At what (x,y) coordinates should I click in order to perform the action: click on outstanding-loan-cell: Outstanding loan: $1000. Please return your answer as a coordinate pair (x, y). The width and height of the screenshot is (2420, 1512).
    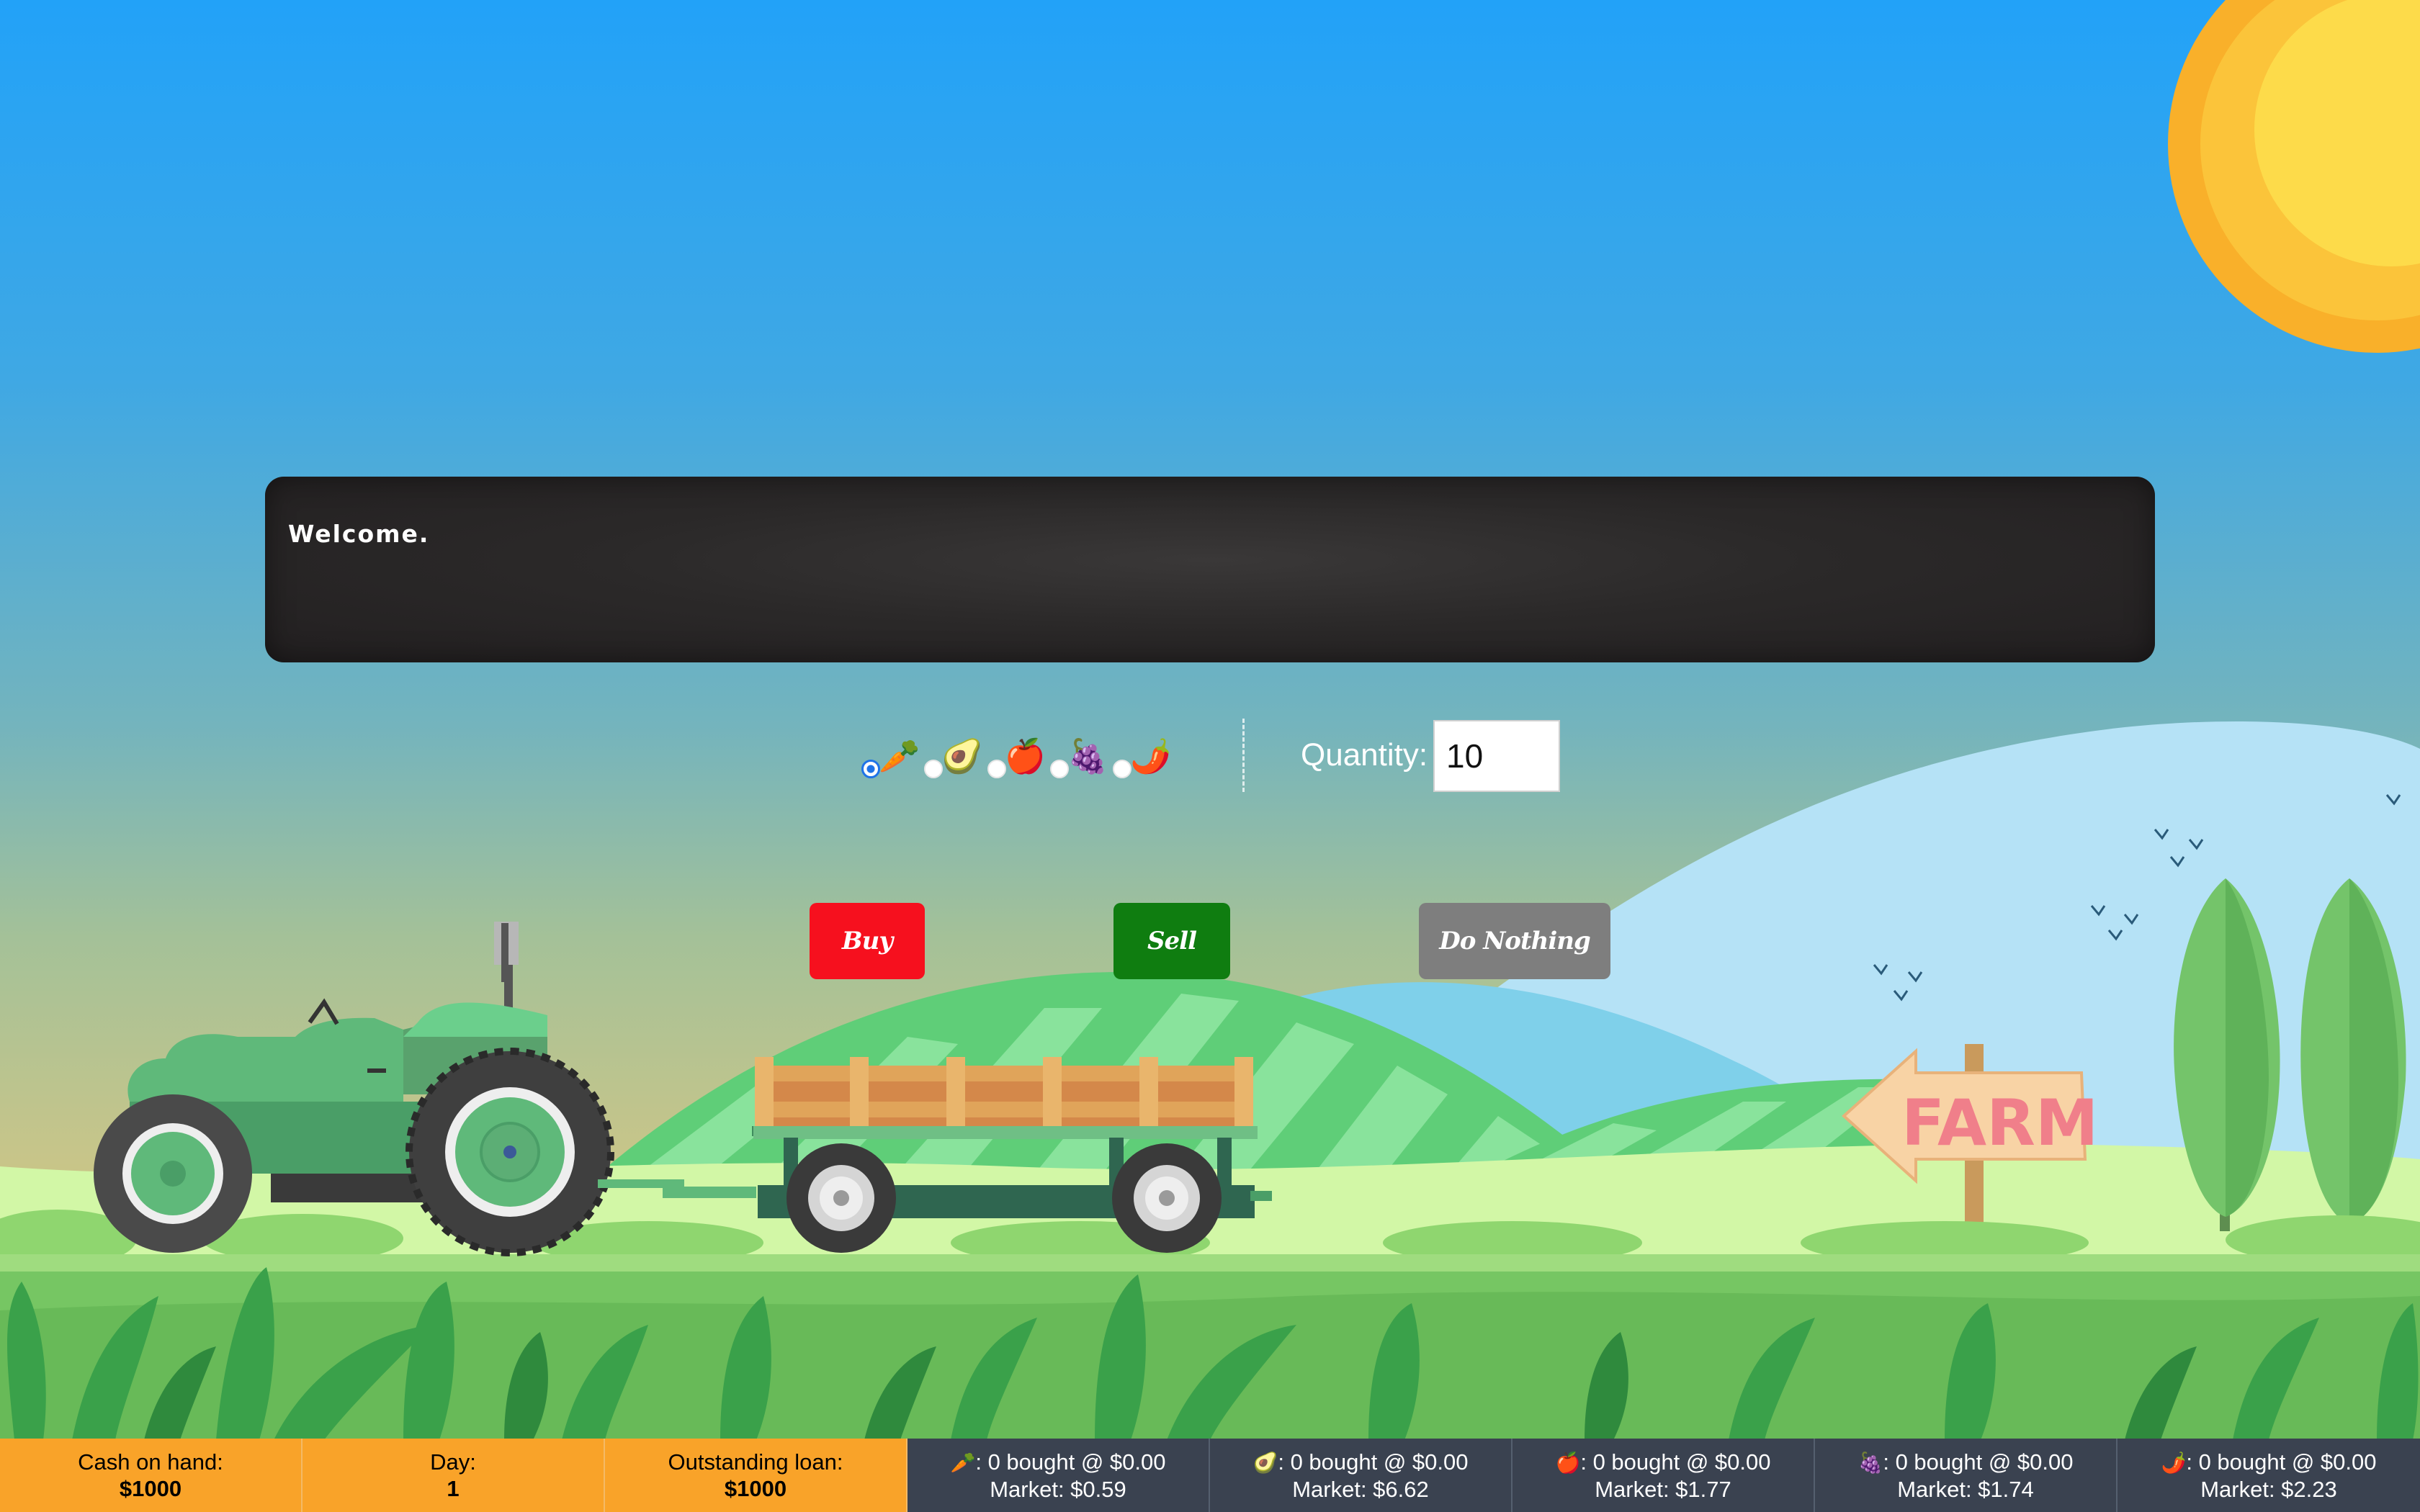
    Looking at the image, I should click on (756, 1475).